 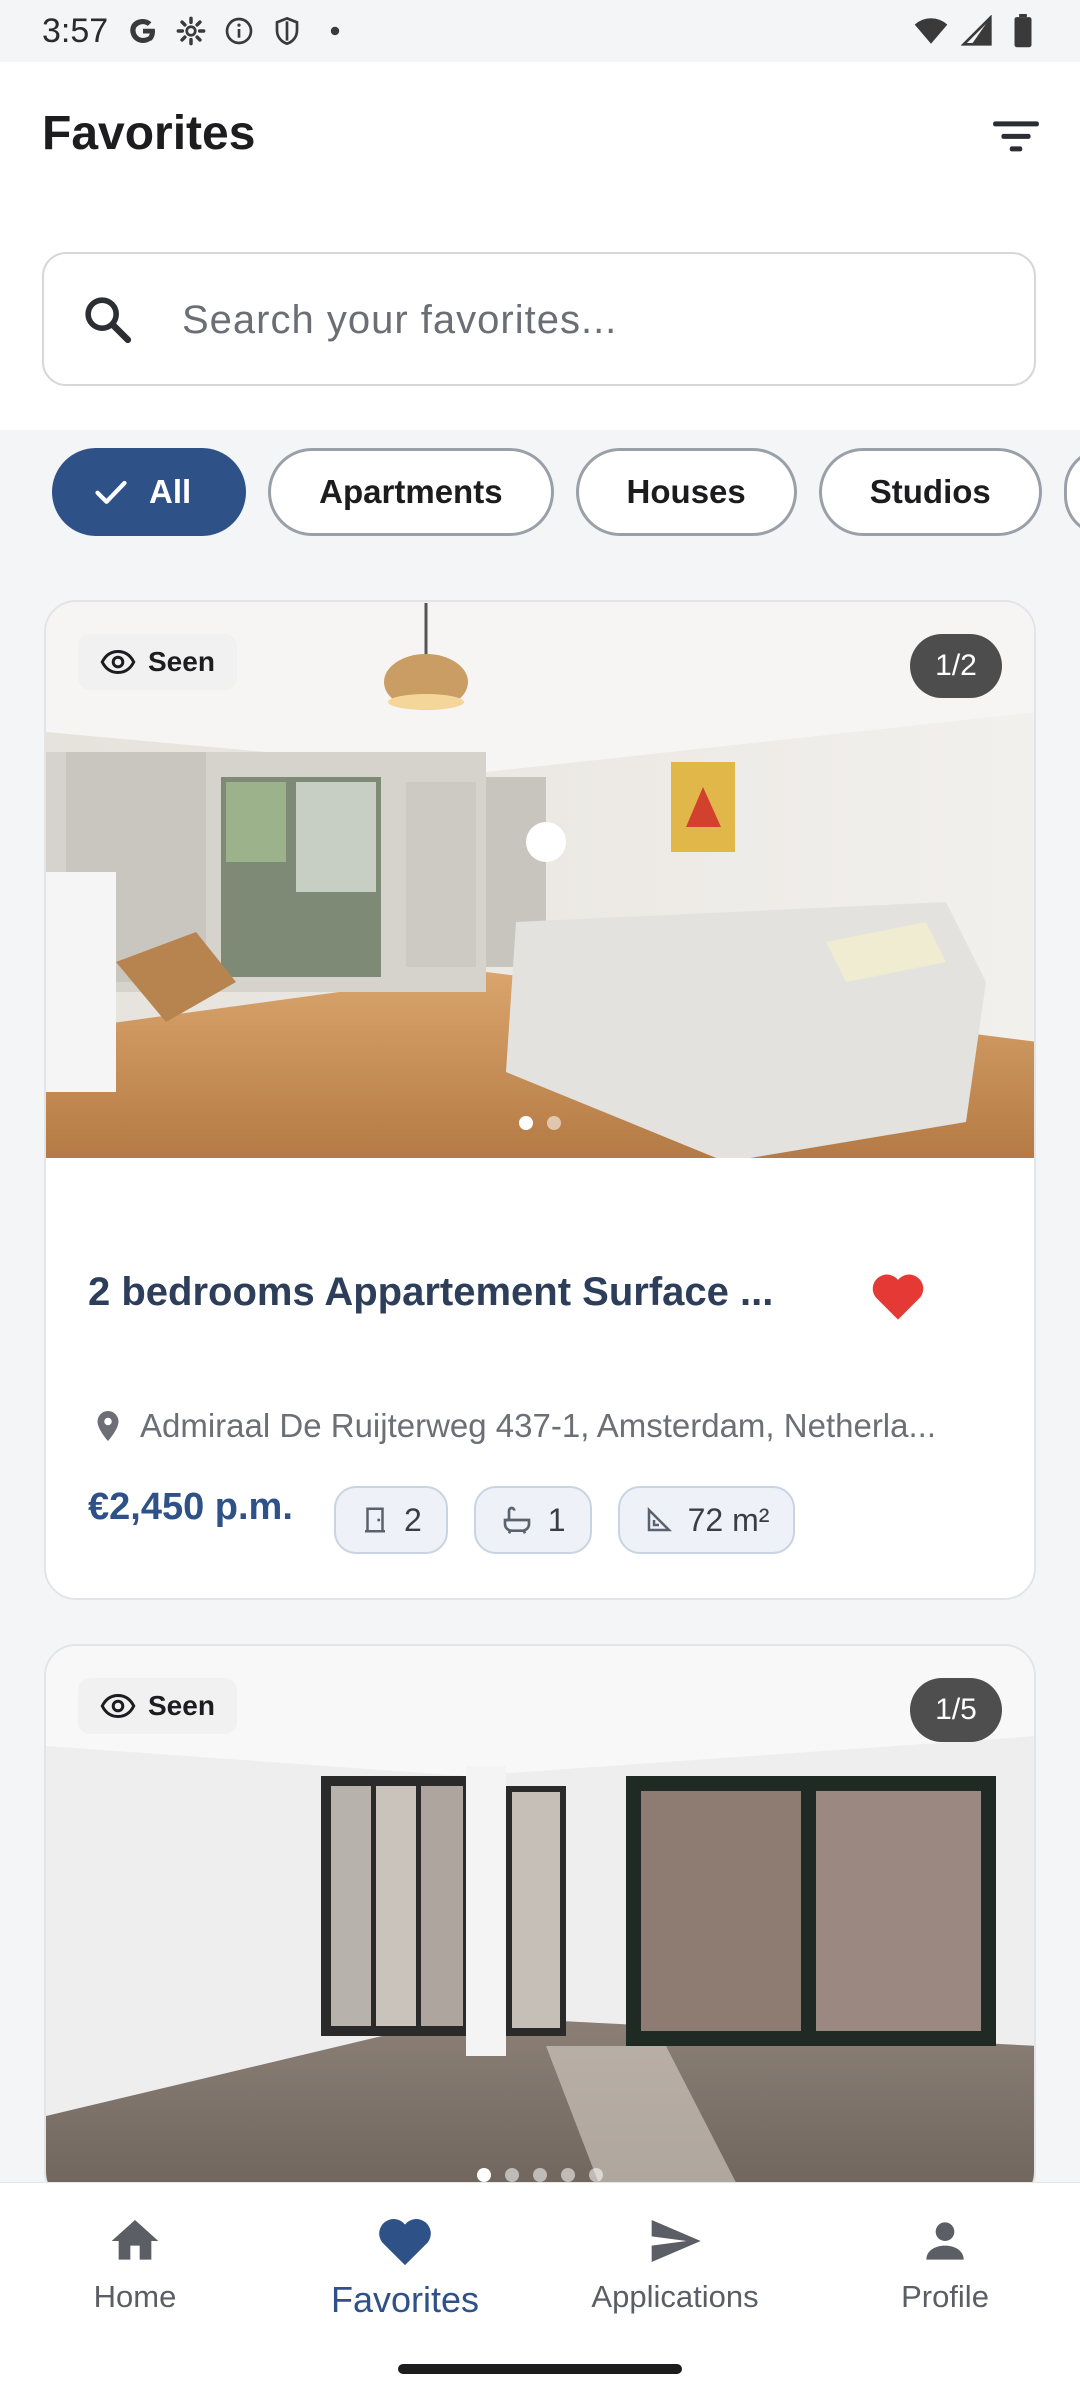 I want to click on search-input, so click(x=592, y=320).